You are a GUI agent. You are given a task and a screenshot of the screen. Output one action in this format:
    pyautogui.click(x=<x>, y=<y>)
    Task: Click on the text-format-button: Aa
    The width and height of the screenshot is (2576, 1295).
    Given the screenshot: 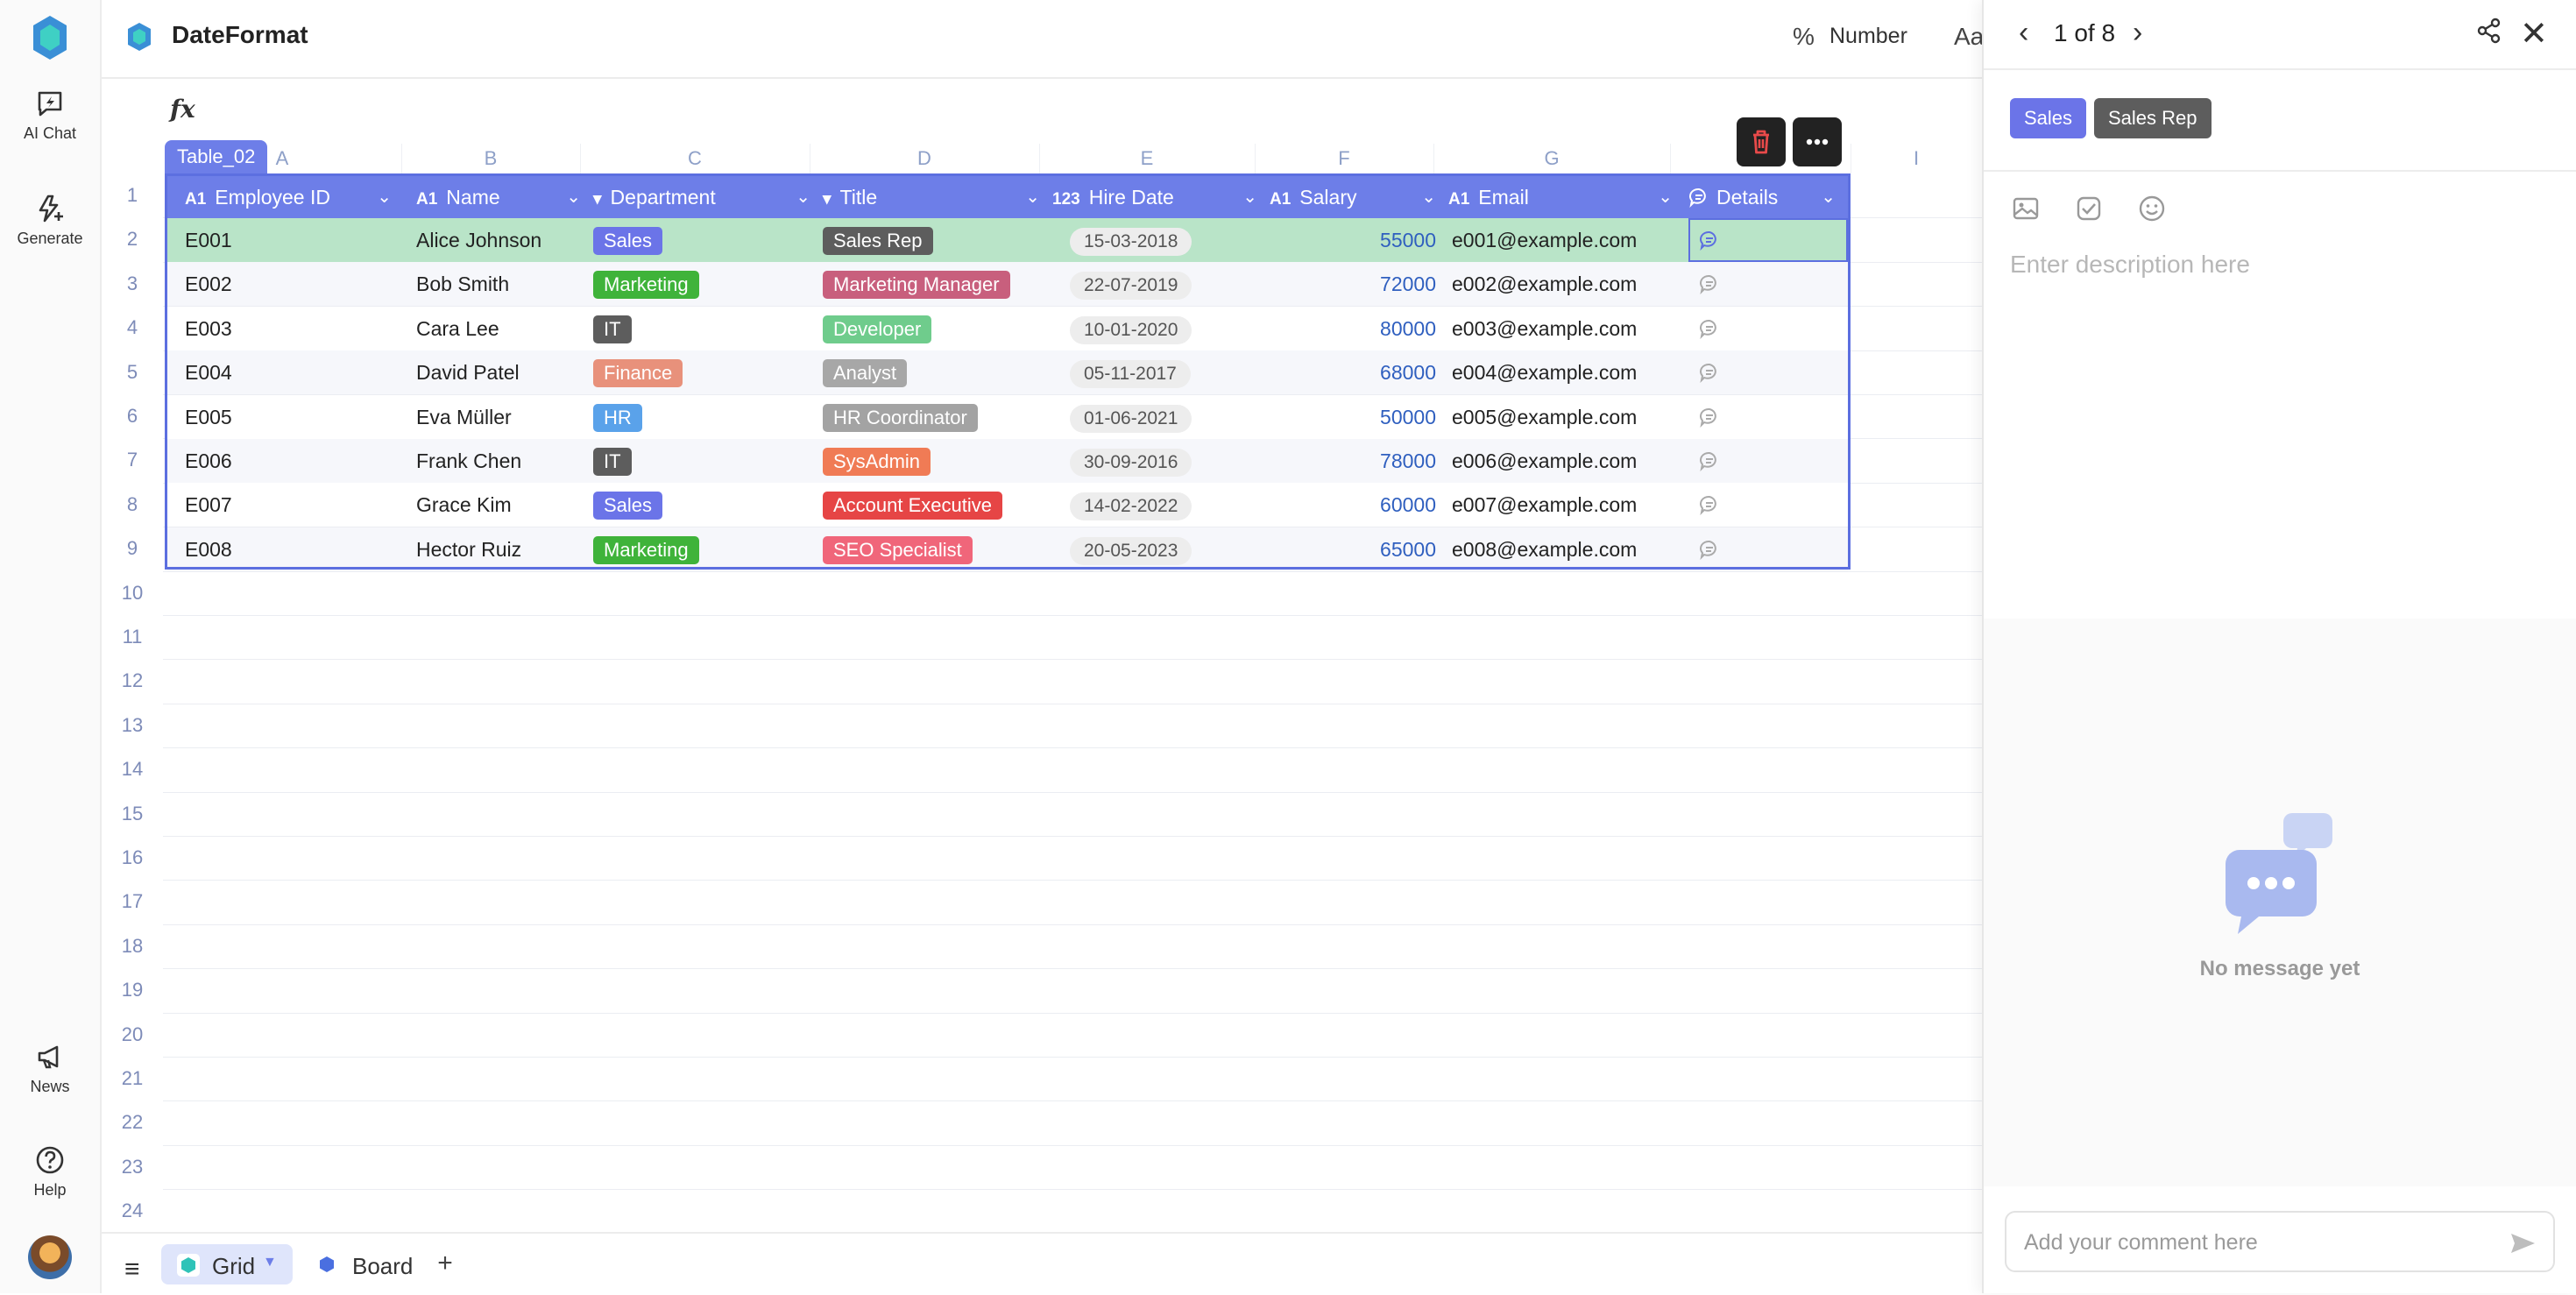 What is the action you would take?
    pyautogui.click(x=1969, y=37)
    